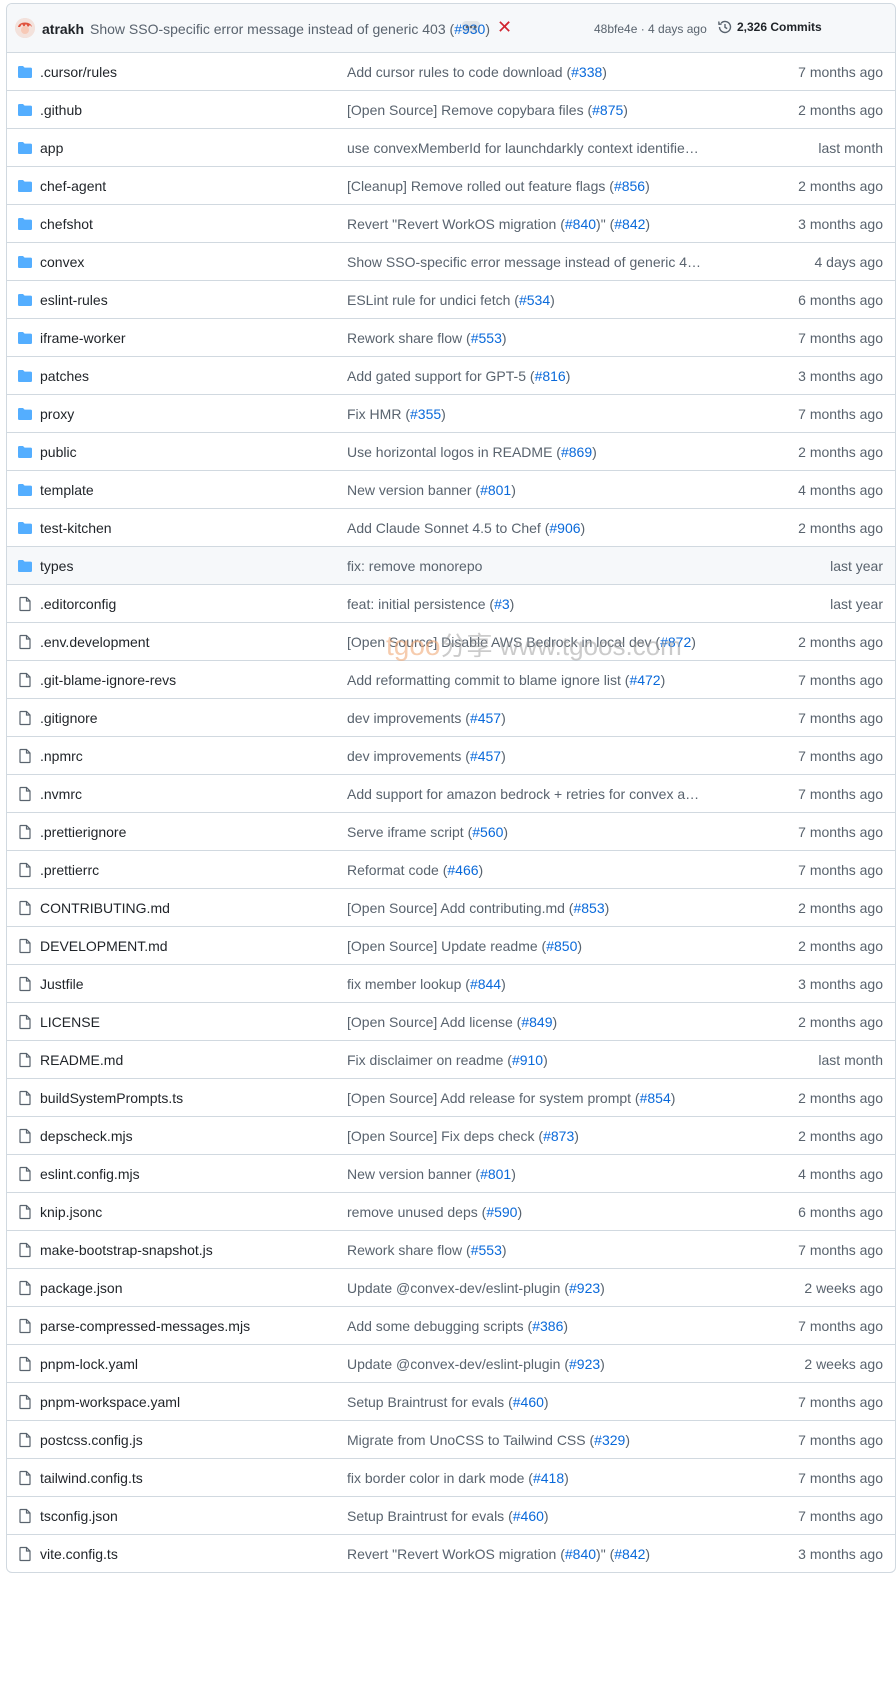 This screenshot has height=1694, width=896. I want to click on pr-link: #853, so click(588, 908).